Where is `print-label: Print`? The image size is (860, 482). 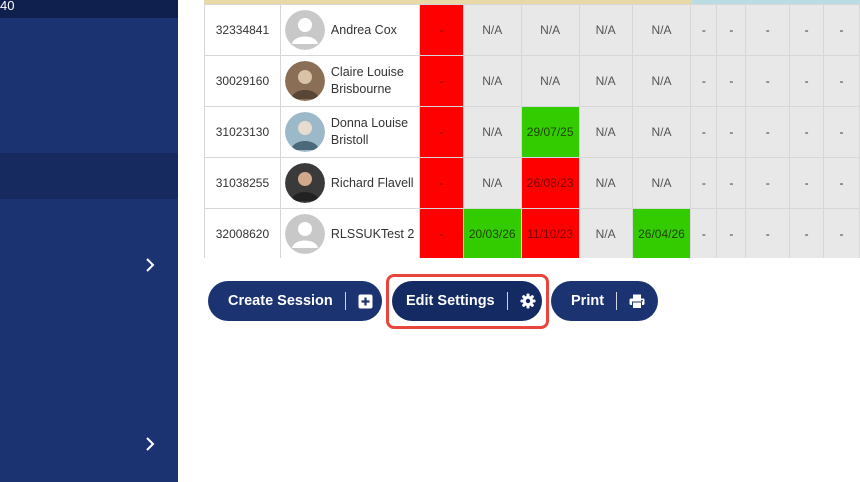
print-label: Print is located at coordinates (588, 301).